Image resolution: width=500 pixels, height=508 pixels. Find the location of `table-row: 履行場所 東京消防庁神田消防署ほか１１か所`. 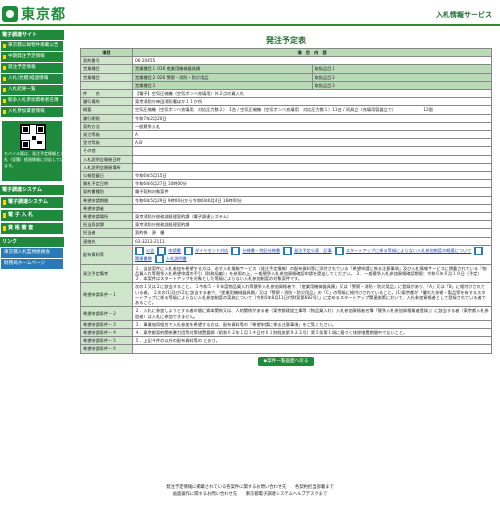

table-row: 履行場所 東京消防庁神田消防署ほか１１か所 is located at coordinates (286, 102).